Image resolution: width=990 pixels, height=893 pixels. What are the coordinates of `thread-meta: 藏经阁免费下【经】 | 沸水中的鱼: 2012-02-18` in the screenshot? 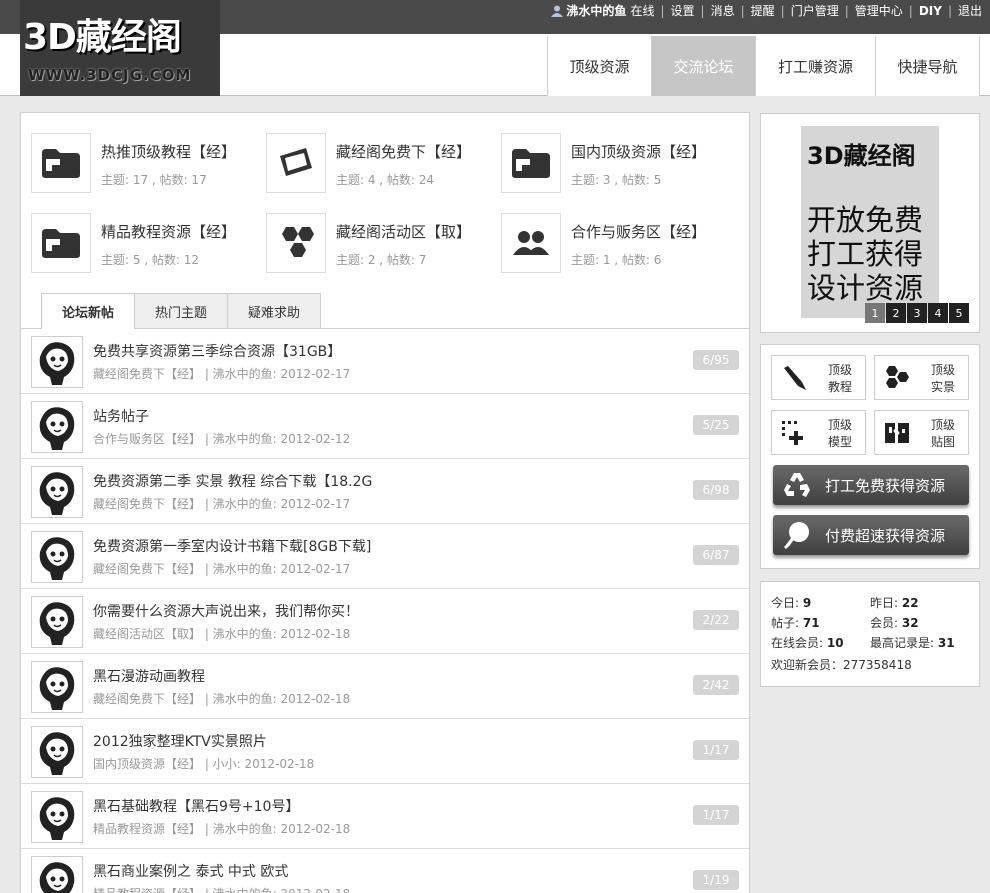 It's located at (222, 699).